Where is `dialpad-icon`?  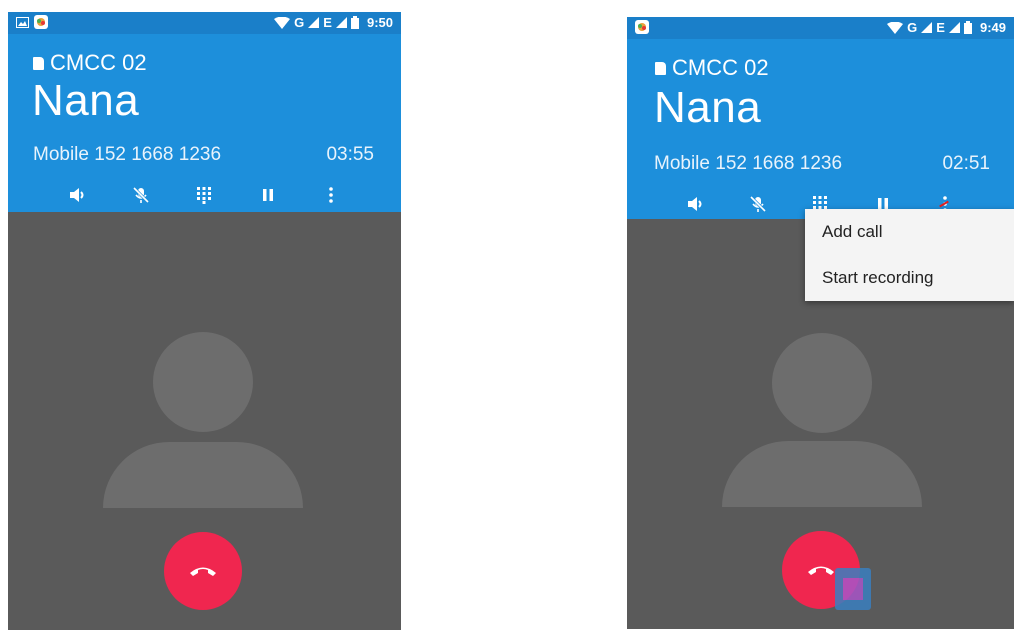
dialpad-icon is located at coordinates (204, 195).